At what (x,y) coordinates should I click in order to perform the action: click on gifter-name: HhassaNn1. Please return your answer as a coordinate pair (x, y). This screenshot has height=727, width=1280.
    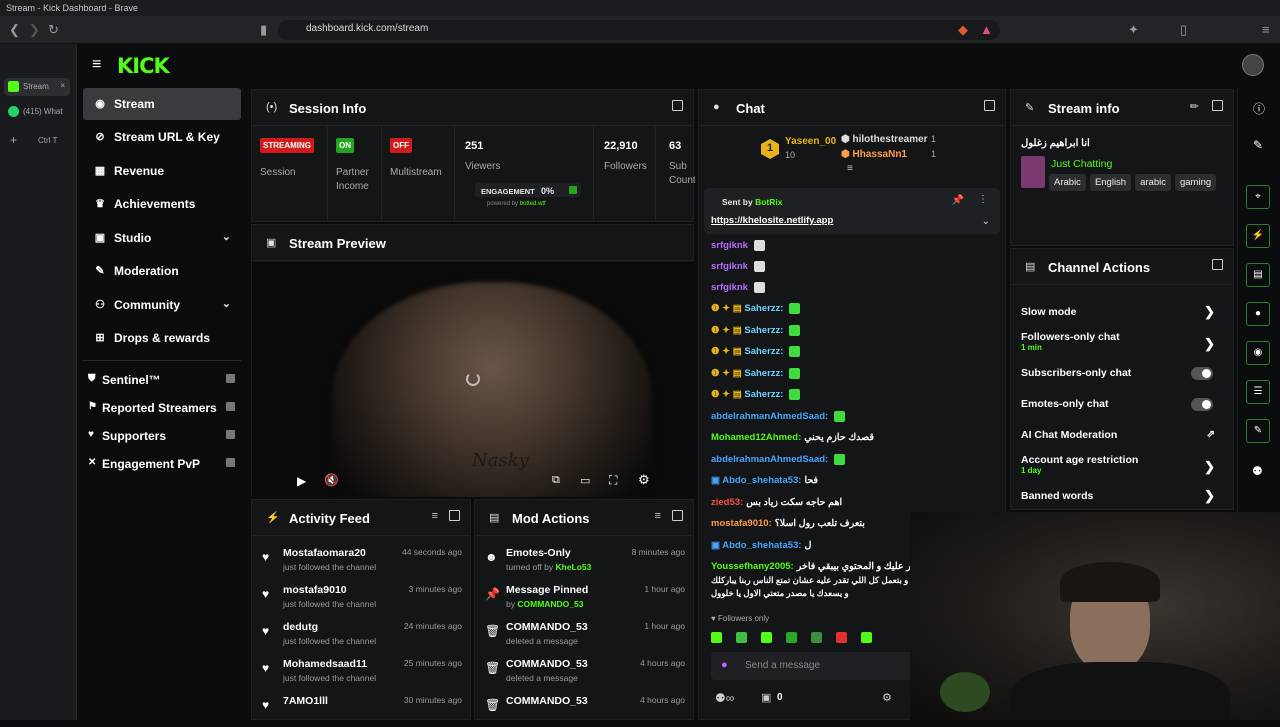
    Looking at the image, I should click on (880, 154).